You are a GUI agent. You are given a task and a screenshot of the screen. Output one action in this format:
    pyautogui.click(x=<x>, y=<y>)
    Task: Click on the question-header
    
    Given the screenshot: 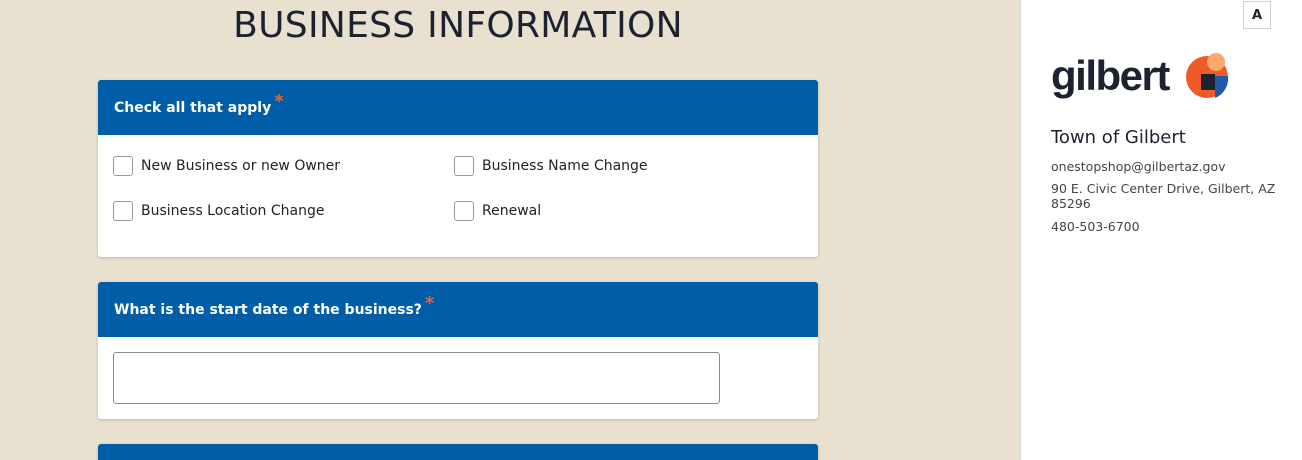 What is the action you would take?
    pyautogui.click(x=458, y=452)
    